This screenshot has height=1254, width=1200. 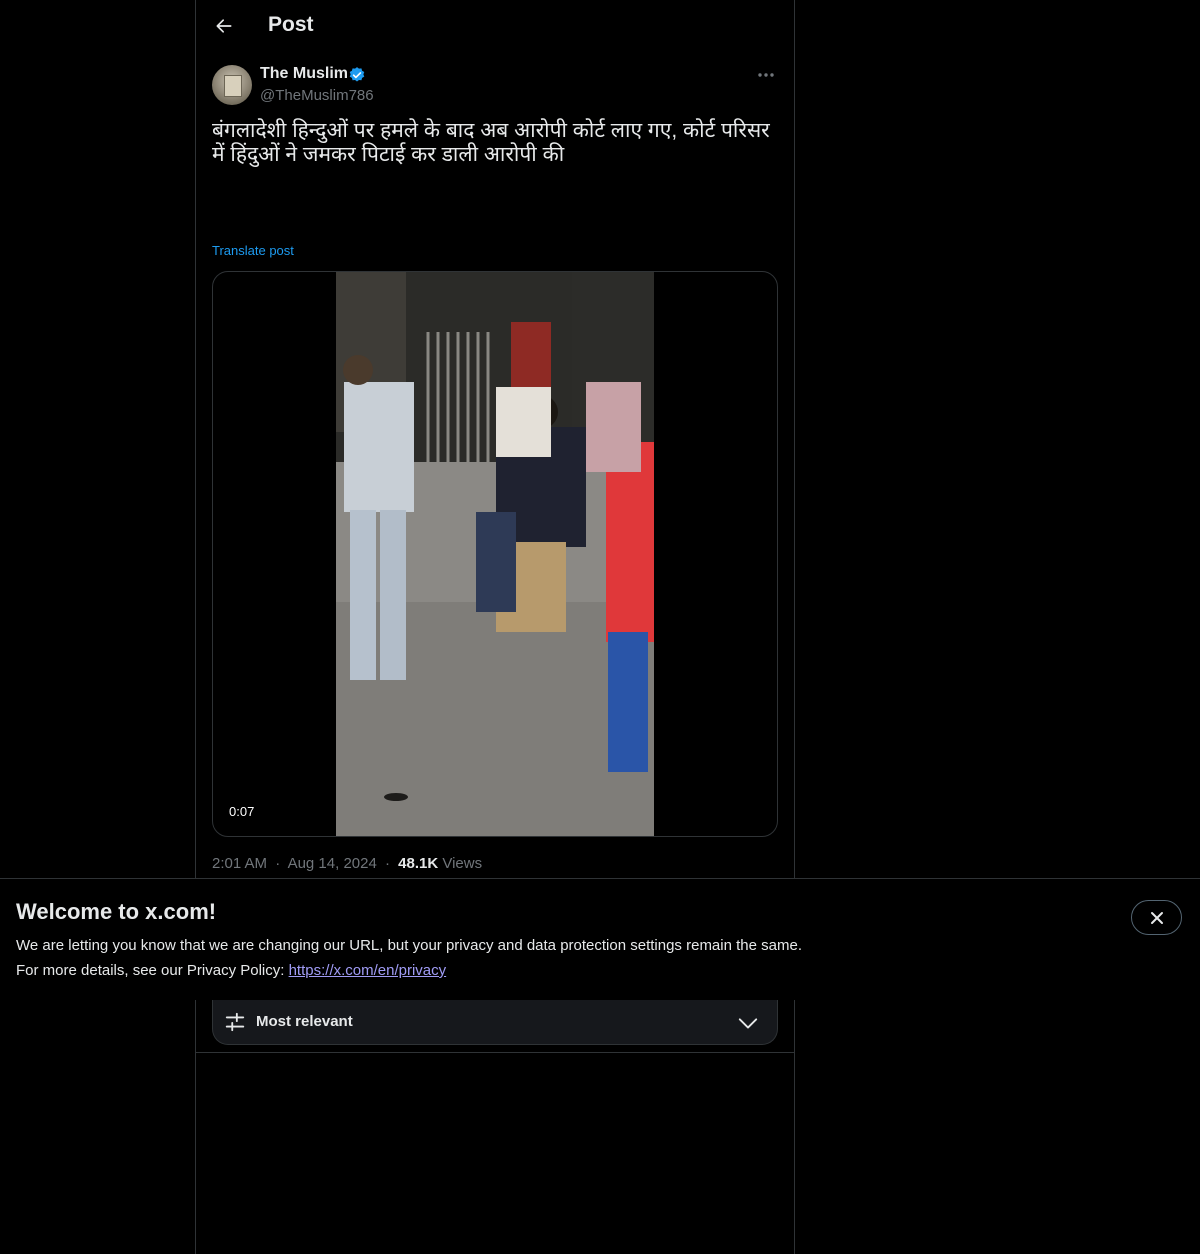 I want to click on arrow-left-icon, so click(x=224, y=26).